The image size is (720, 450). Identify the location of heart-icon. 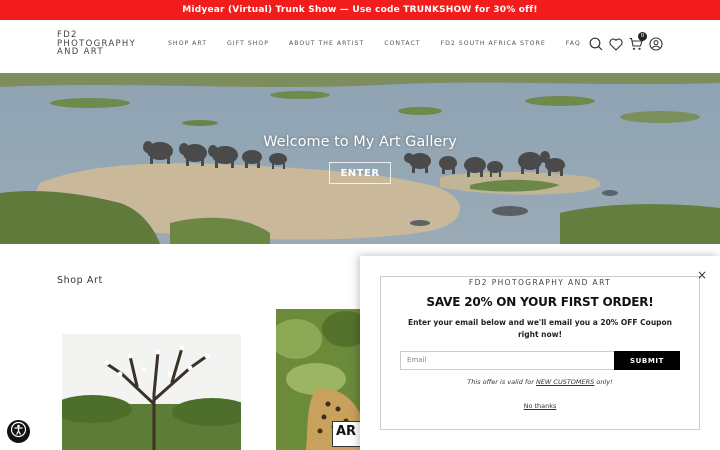
(616, 44).